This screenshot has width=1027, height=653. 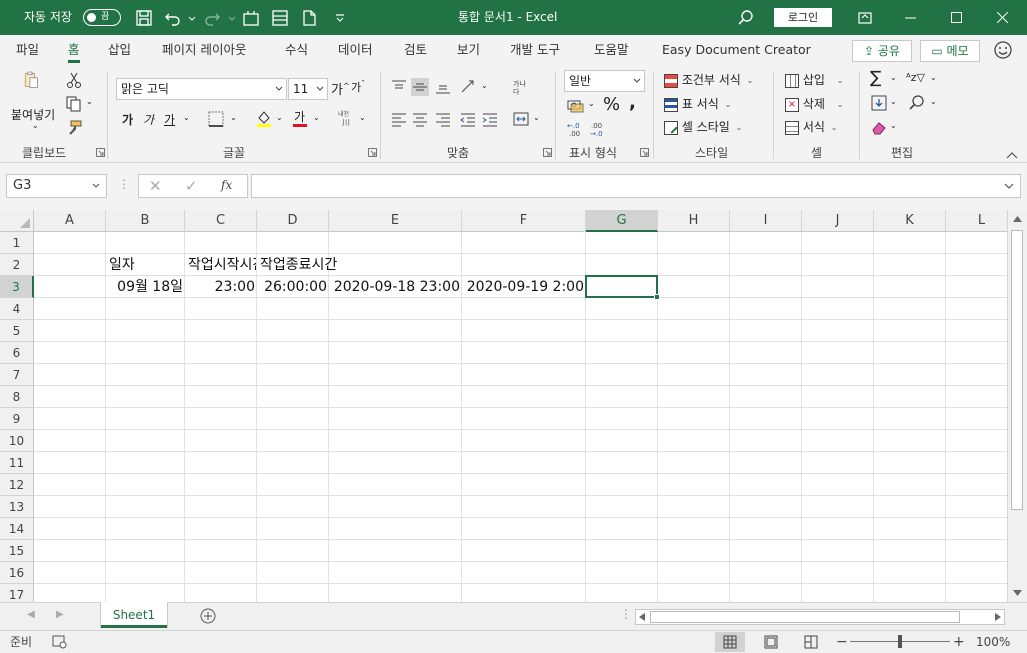 I want to click on tab-page-layout: 페이지 레이아웃, so click(x=204, y=50).